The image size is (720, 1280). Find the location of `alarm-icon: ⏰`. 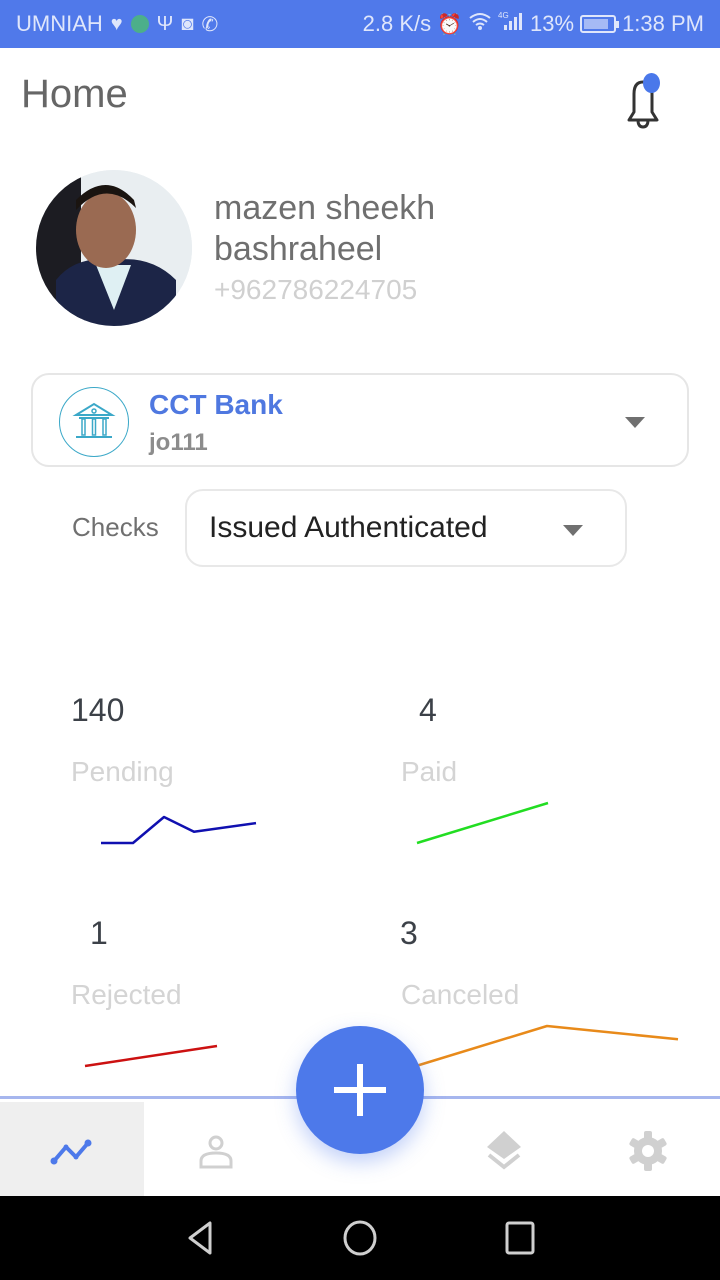

alarm-icon: ⏰ is located at coordinates (450, 24).